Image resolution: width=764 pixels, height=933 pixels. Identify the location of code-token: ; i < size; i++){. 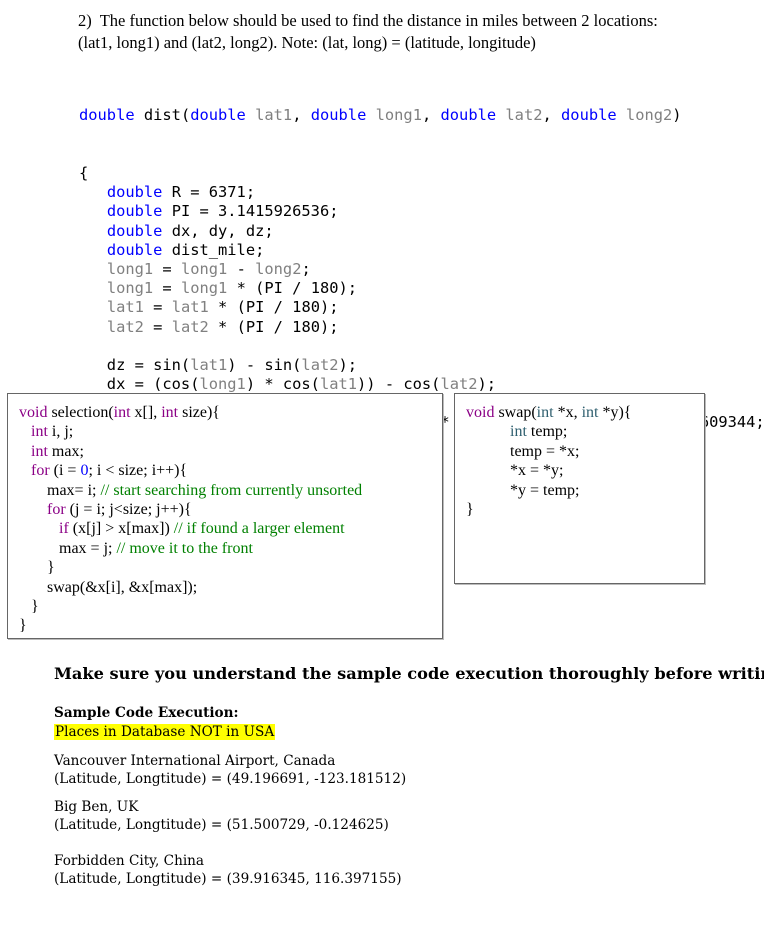
(138, 471).